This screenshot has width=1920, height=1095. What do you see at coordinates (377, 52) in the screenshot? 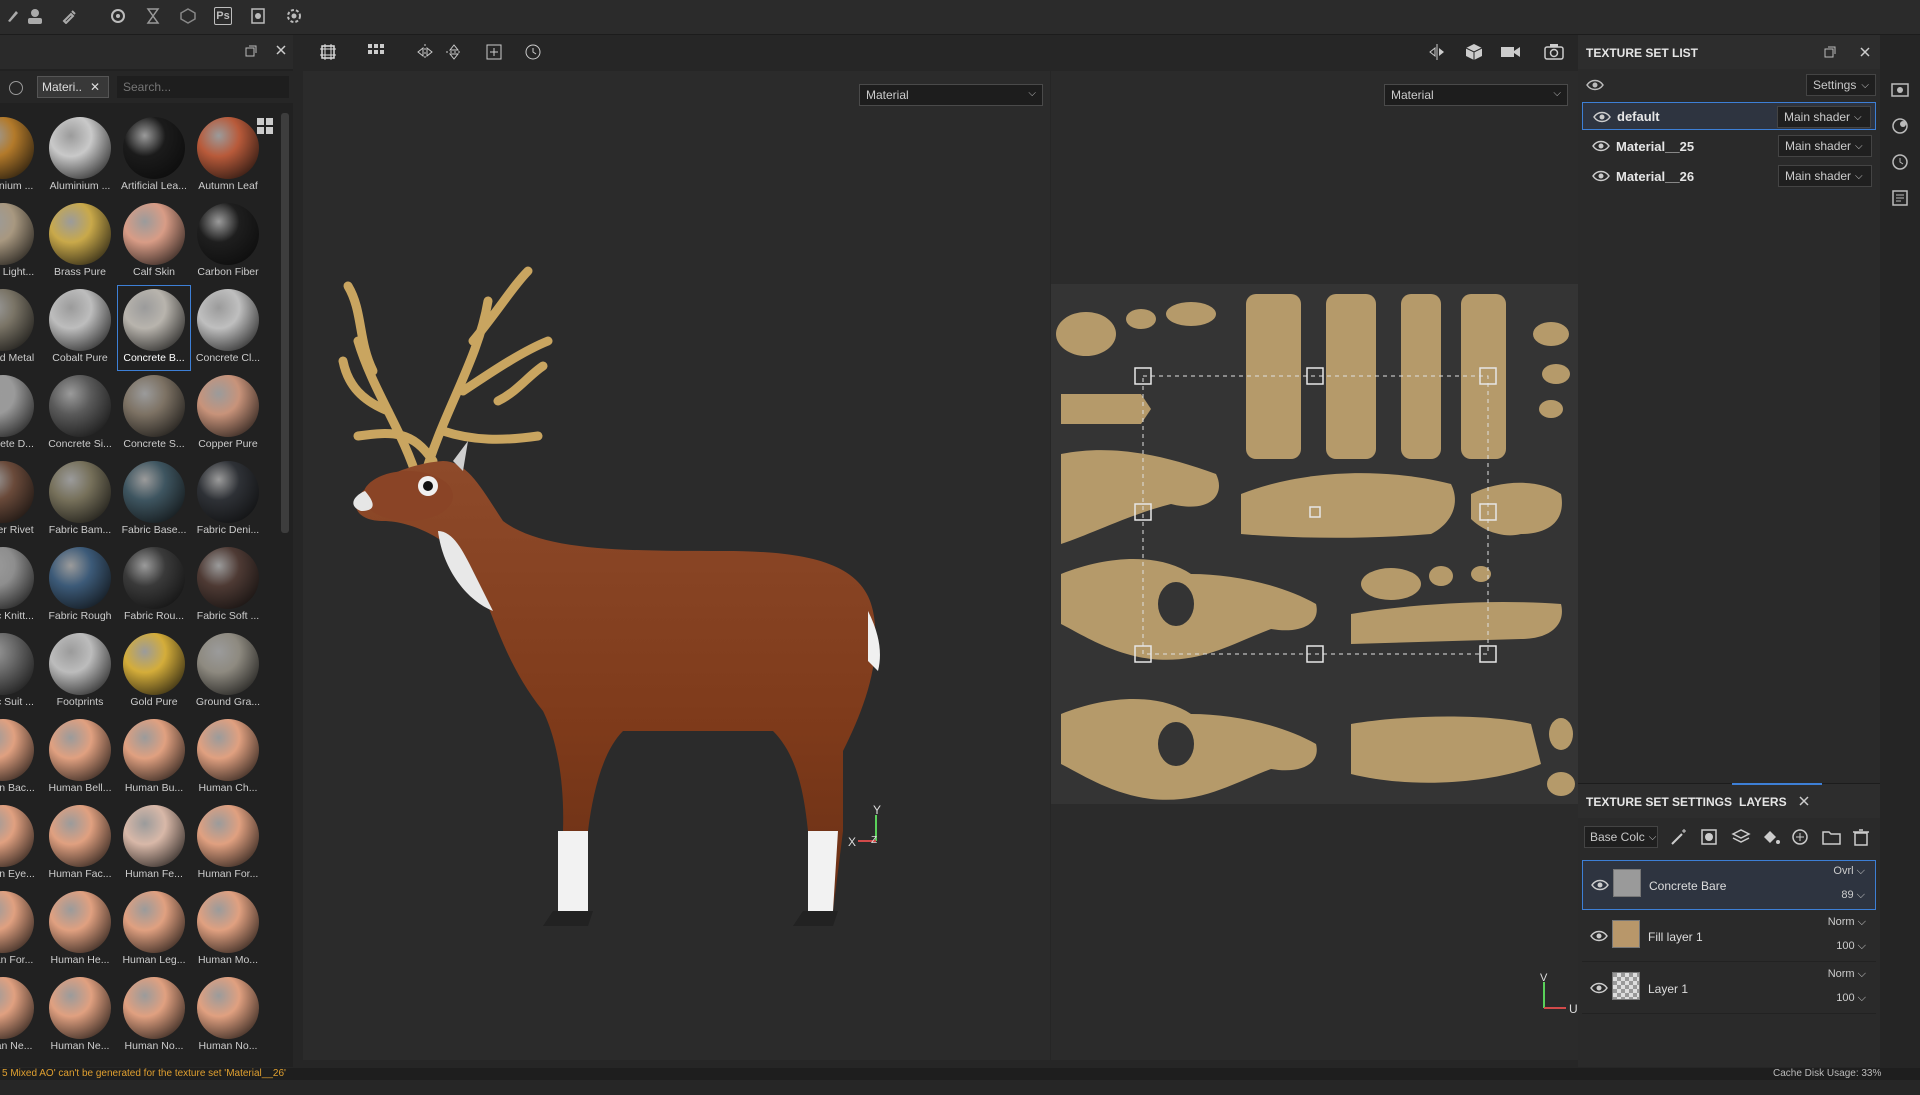
I see `grid-toggle-icon` at bounding box center [377, 52].